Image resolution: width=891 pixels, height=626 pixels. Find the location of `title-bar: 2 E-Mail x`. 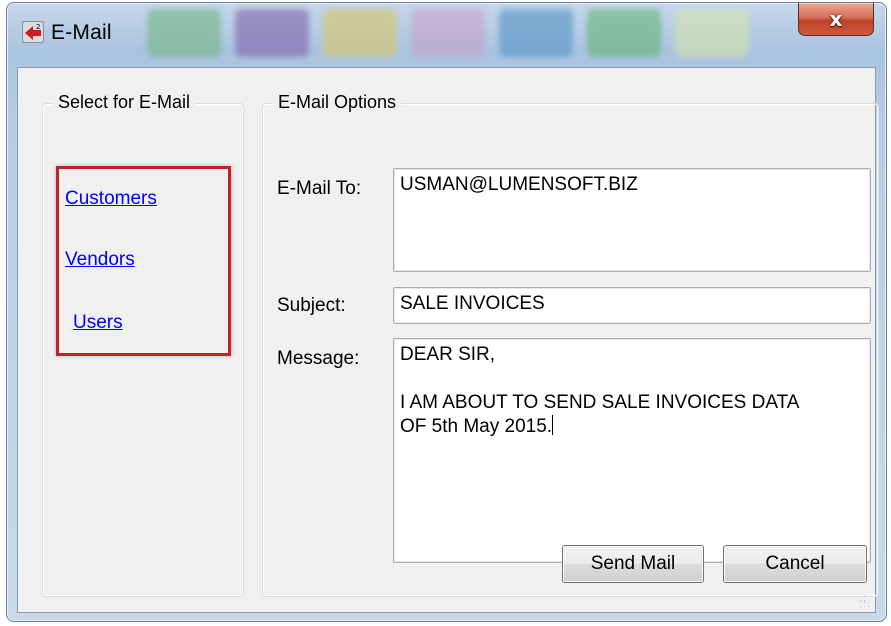

title-bar: 2 E-Mail x is located at coordinates (446, 34).